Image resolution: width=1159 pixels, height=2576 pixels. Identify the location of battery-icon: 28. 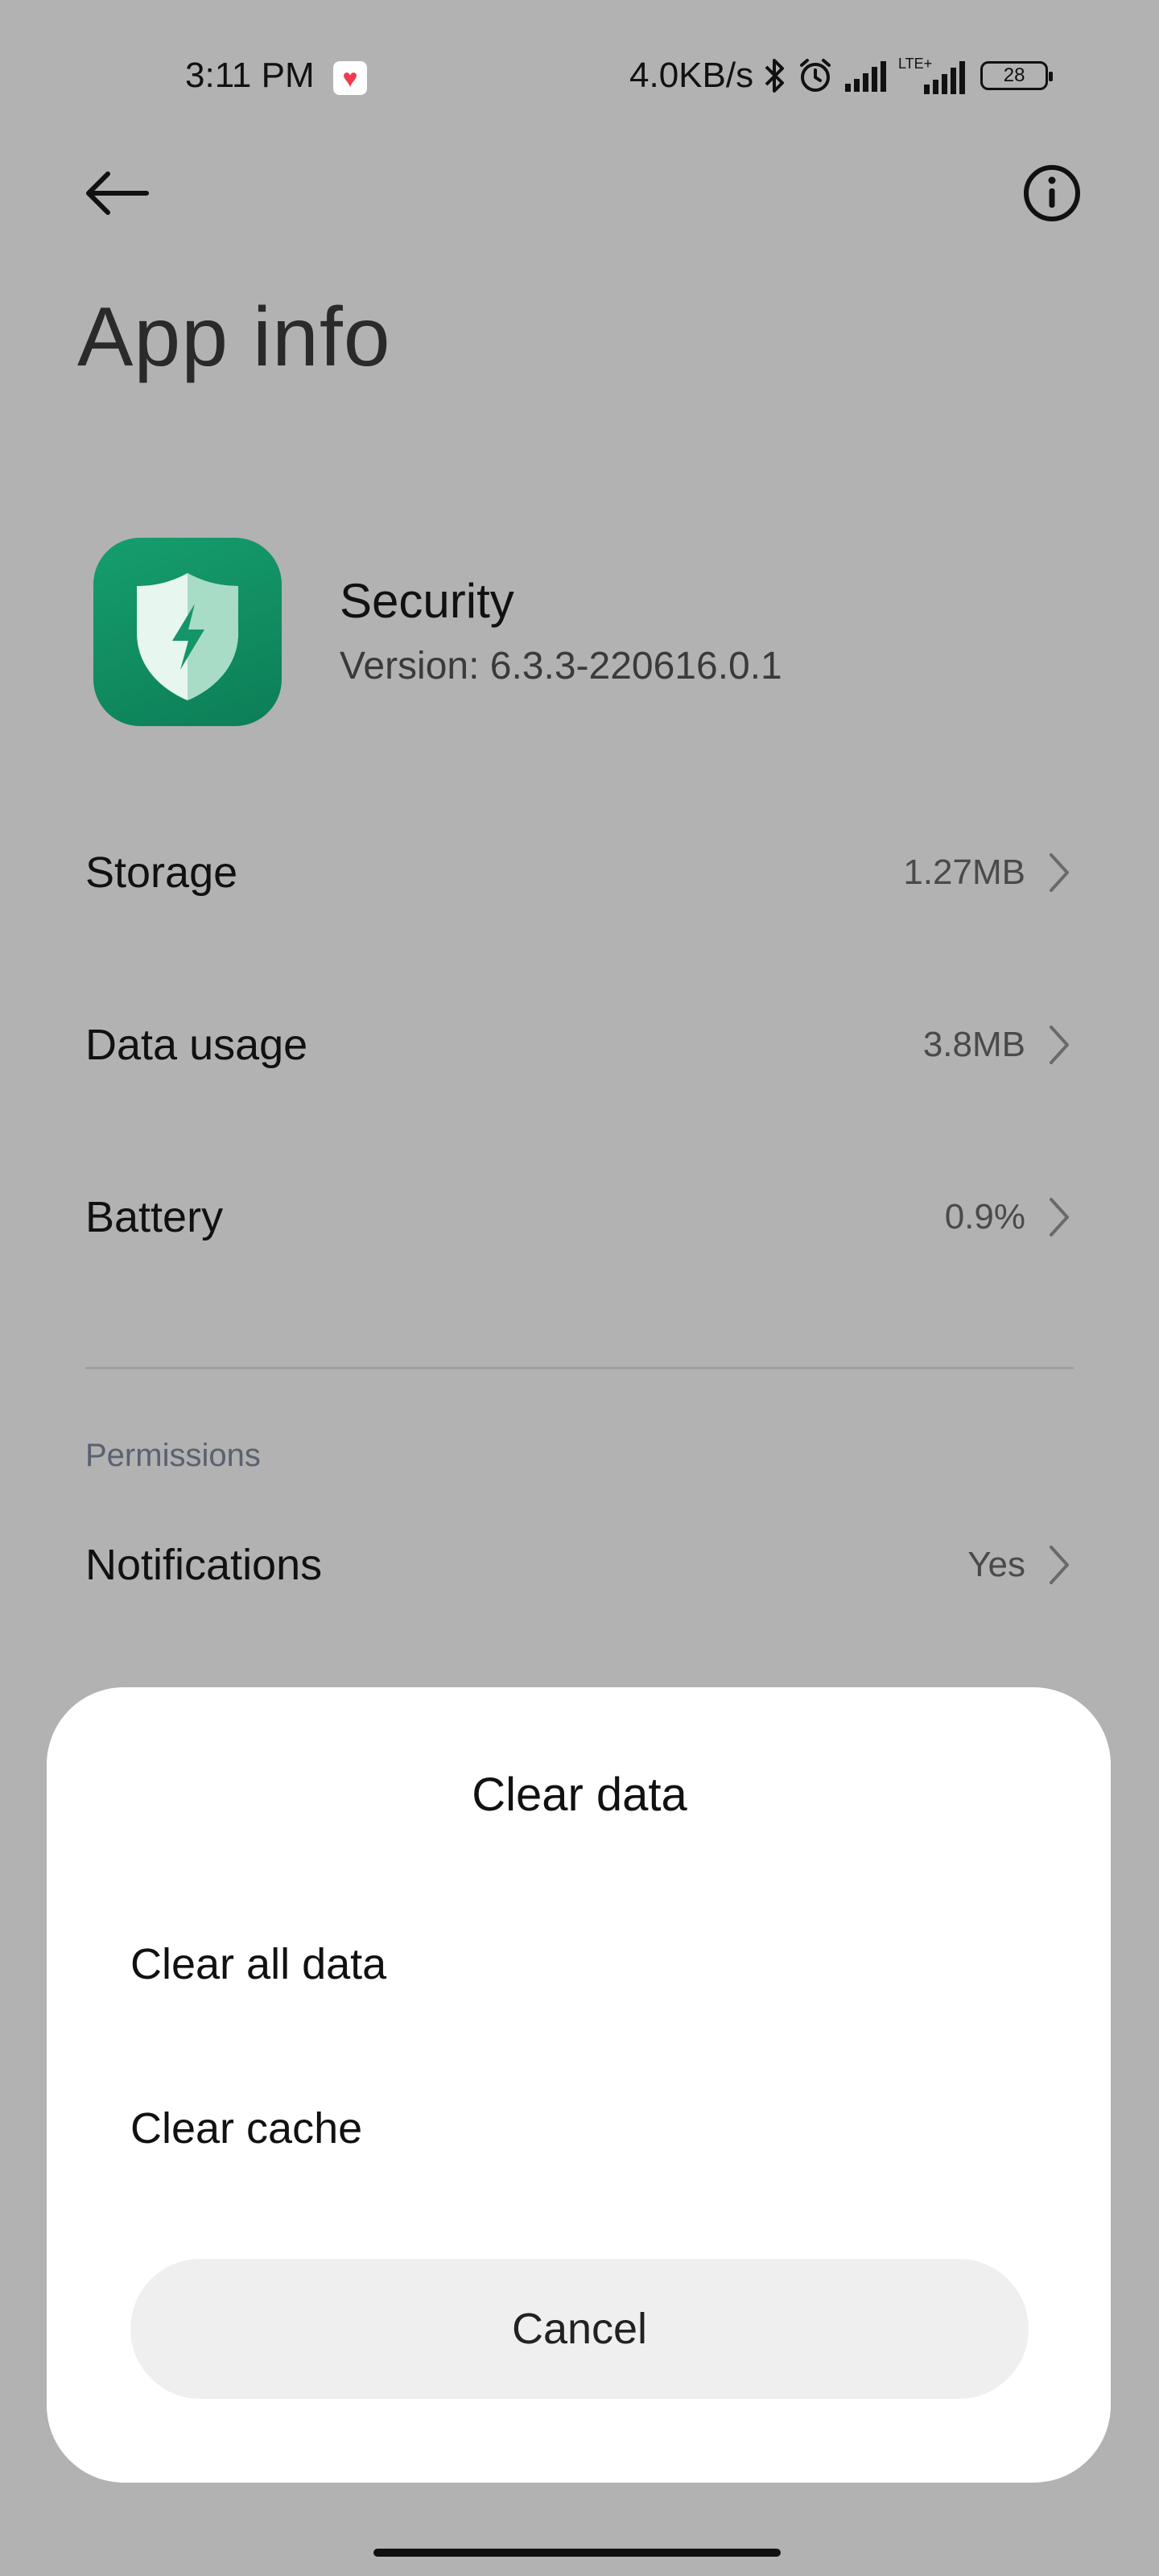
(1017, 75).